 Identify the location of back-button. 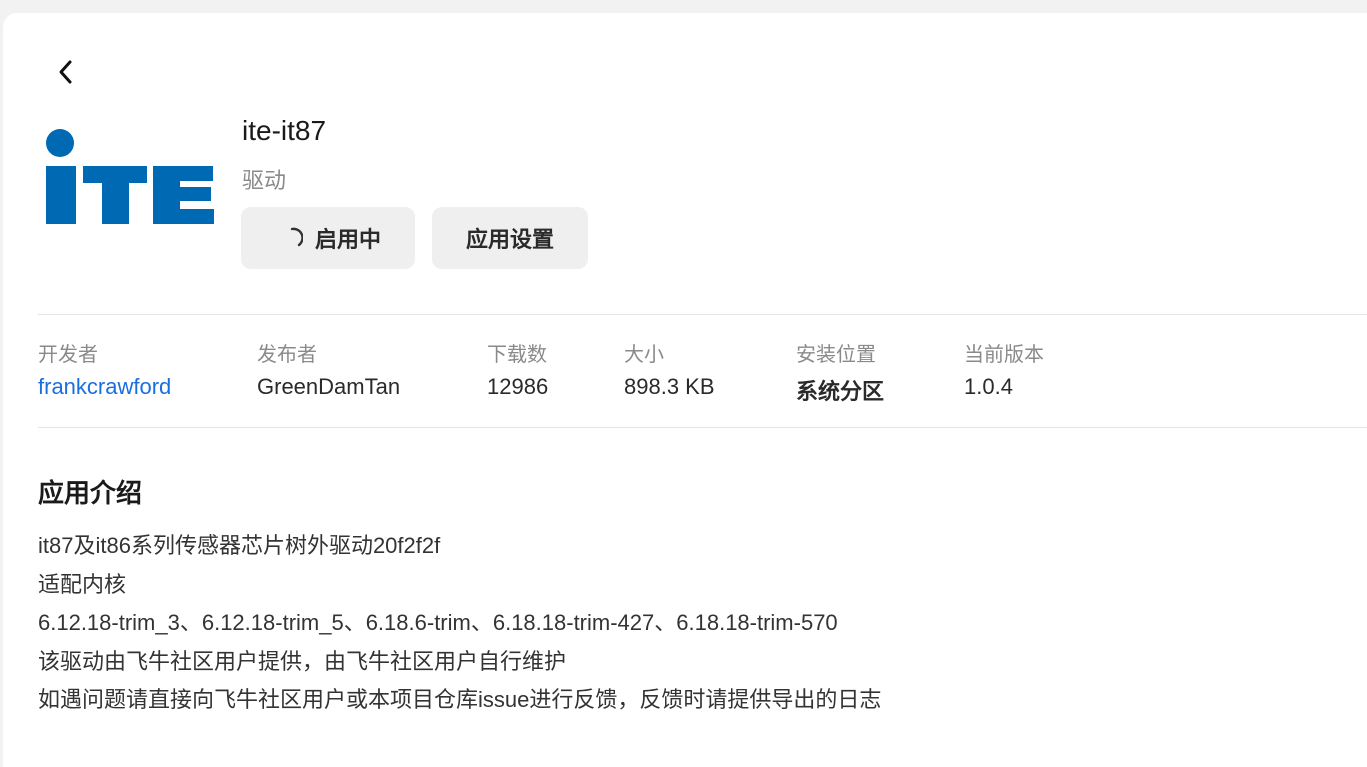
(66, 72).